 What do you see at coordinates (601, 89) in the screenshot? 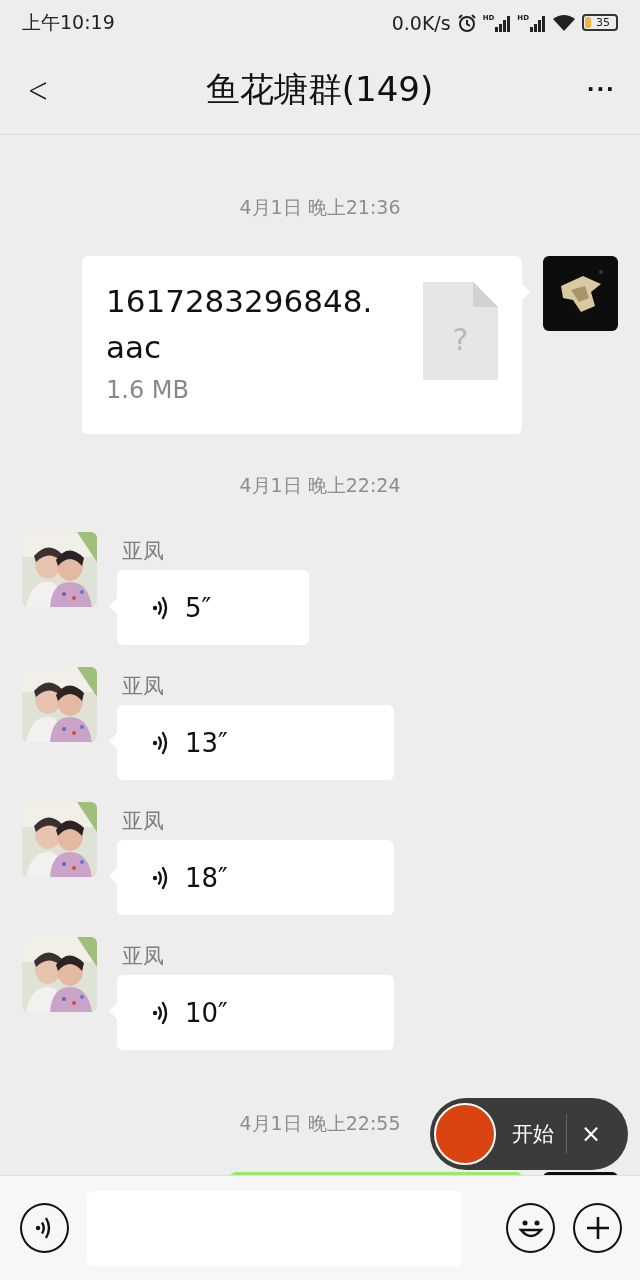
I see `more-button: ···` at bounding box center [601, 89].